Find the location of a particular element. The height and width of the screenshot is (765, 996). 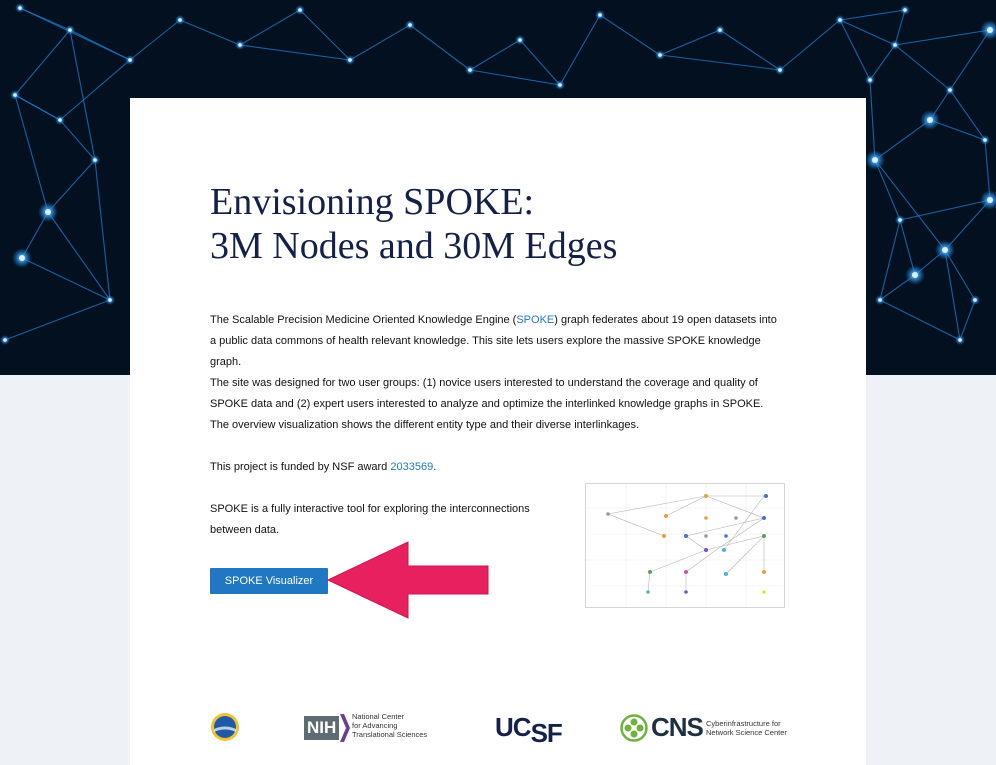

ncats-line-2: for Advancing is located at coordinates (375, 725).